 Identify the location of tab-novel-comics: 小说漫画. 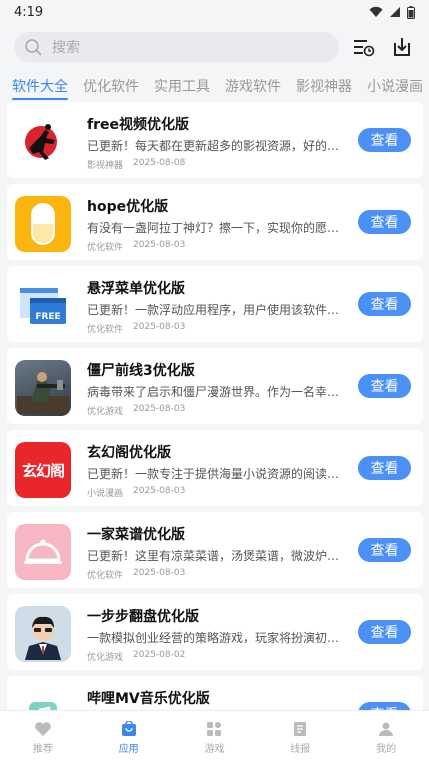
(396, 86).